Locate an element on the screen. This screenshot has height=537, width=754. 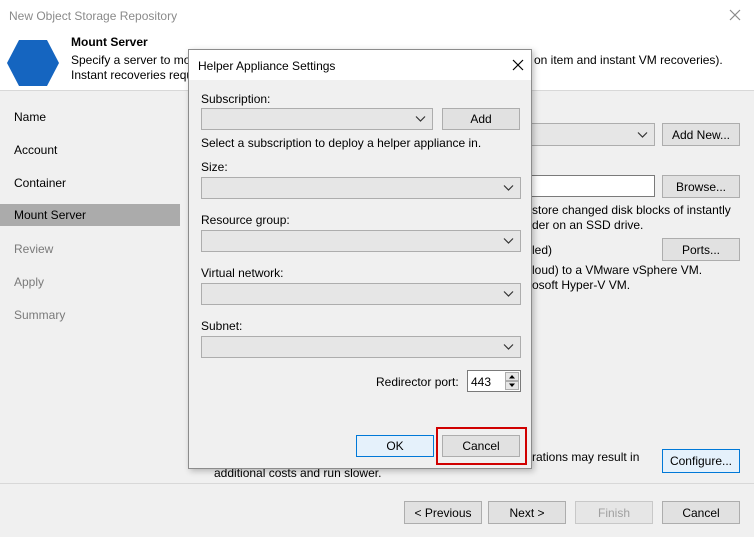
nav-item-name: Name is located at coordinates (90, 117).